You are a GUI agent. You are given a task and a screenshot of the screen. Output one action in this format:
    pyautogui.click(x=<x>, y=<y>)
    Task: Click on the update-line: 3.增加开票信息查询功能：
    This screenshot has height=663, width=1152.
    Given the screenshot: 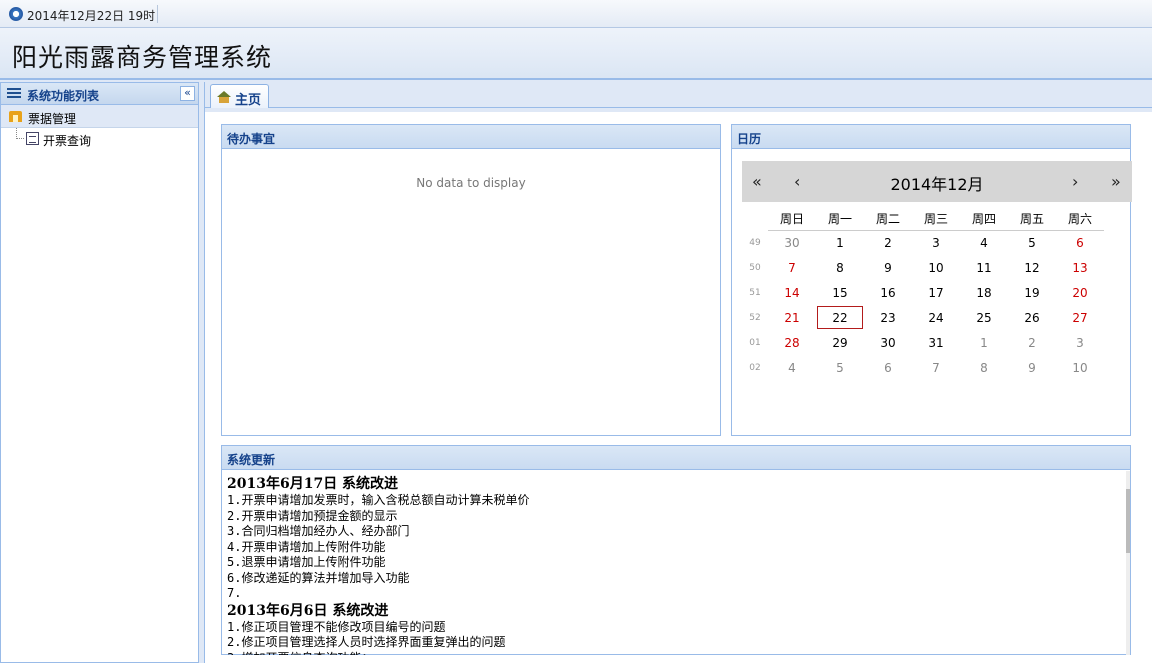 What is the action you would take?
    pyautogui.click(x=674, y=653)
    